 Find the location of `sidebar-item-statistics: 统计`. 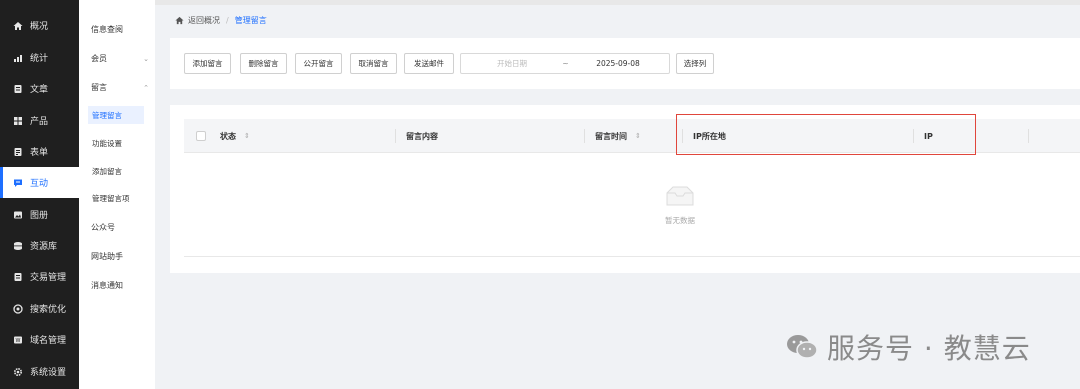

sidebar-item-statistics: 统计 is located at coordinates (39, 57).